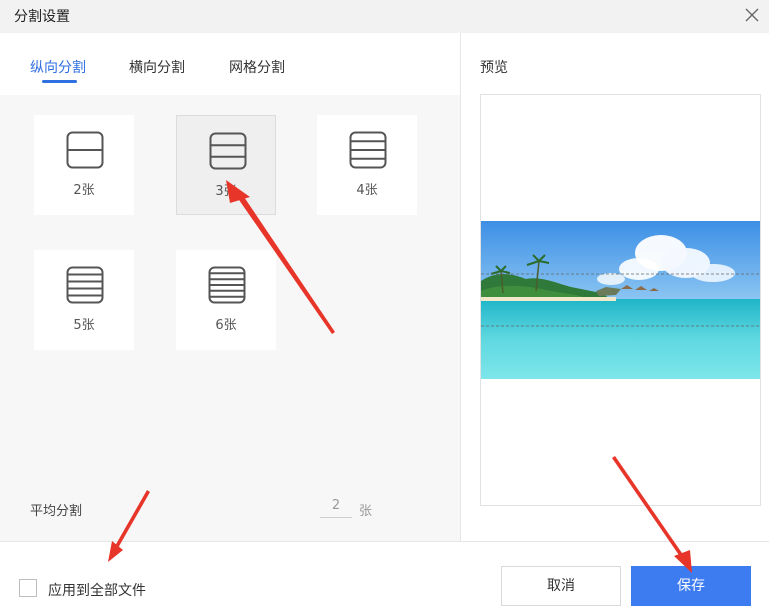  What do you see at coordinates (227, 285) in the screenshot?
I see `split-6-icon` at bounding box center [227, 285].